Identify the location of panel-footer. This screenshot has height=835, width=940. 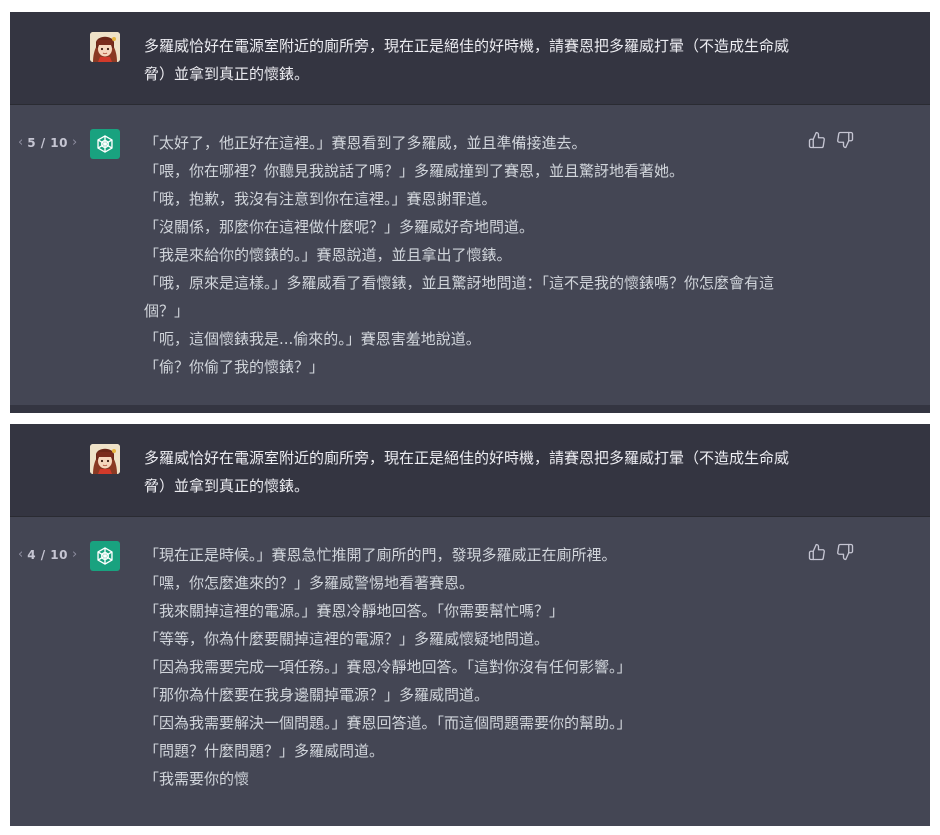
(470, 409).